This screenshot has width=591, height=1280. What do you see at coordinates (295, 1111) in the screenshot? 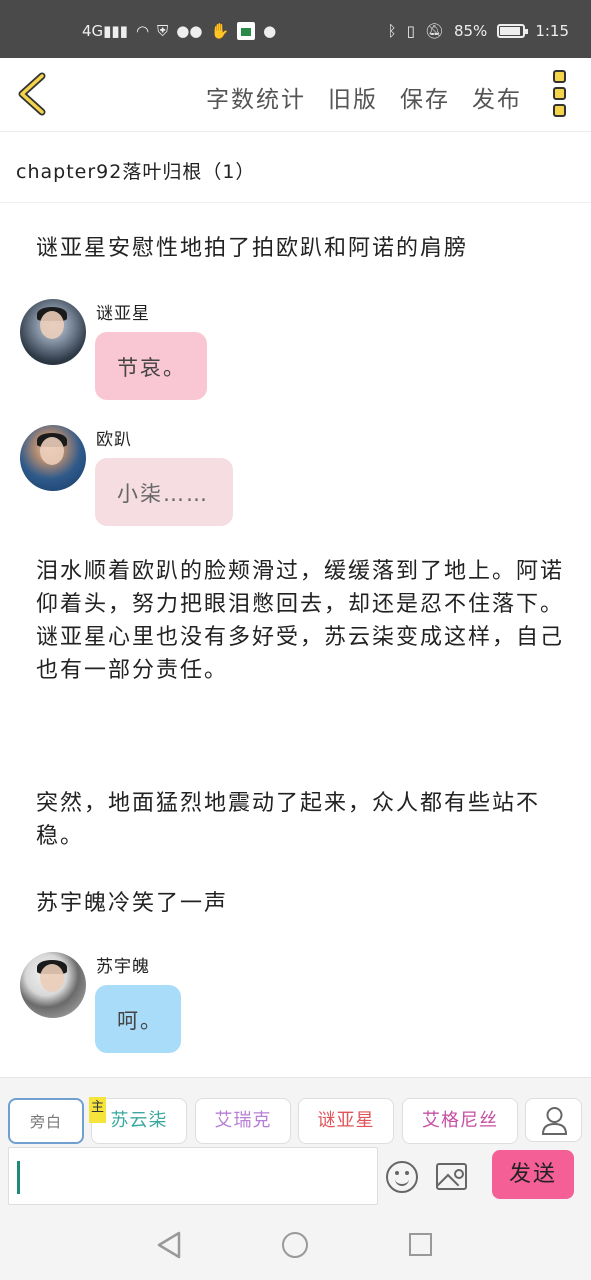
I see `role-selector: 旁白 苏云柒 主 艾瑞克 谜亚星 艾格尼丝` at bounding box center [295, 1111].